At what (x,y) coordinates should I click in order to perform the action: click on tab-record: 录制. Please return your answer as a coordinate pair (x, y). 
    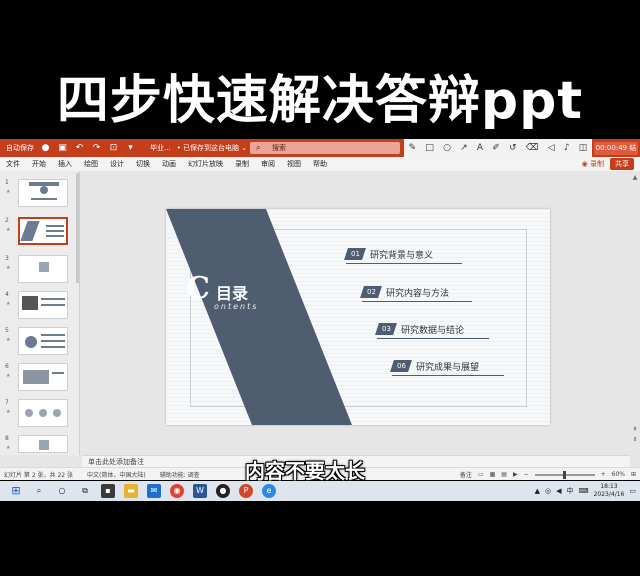
    Looking at the image, I should click on (242, 164).